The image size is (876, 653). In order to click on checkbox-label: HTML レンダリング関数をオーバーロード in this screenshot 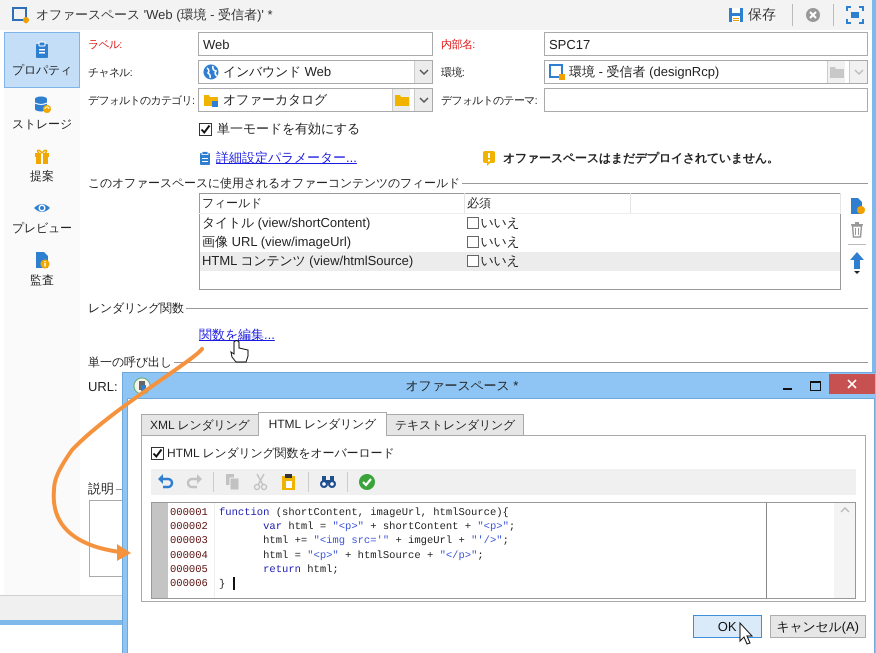, I will do `click(281, 453)`.